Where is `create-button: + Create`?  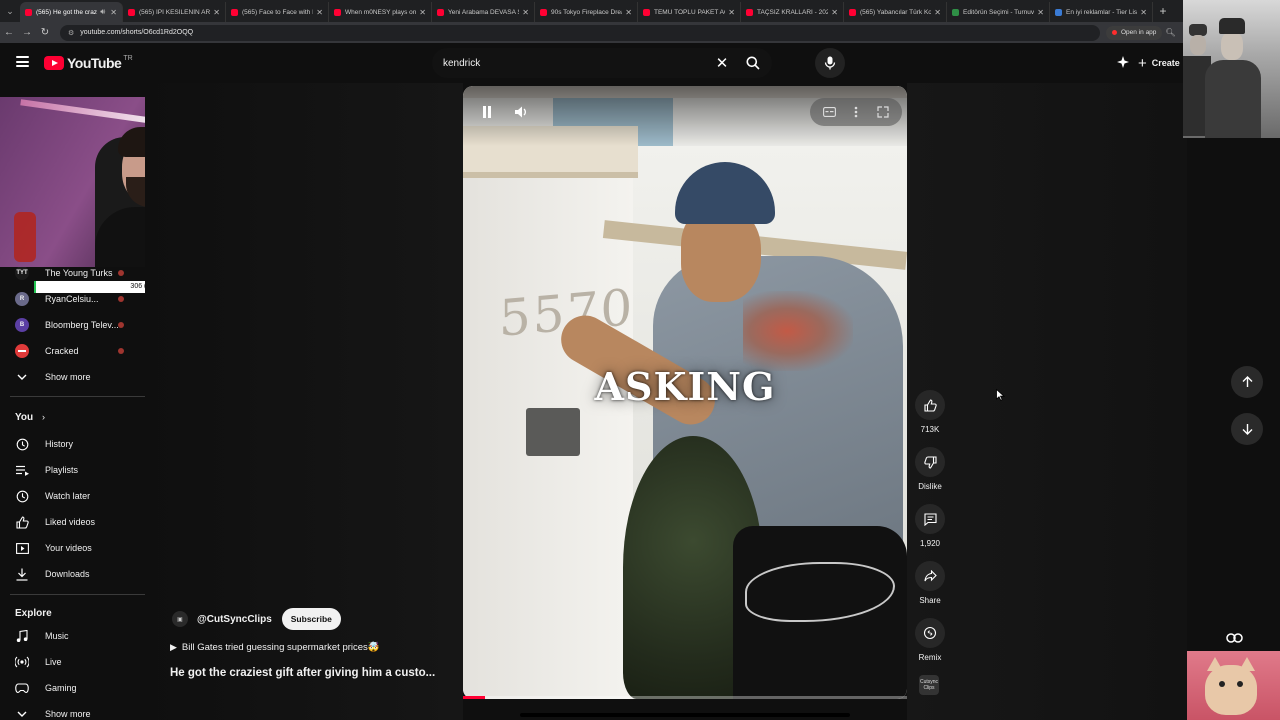
create-button: + Create is located at coordinates (1159, 63).